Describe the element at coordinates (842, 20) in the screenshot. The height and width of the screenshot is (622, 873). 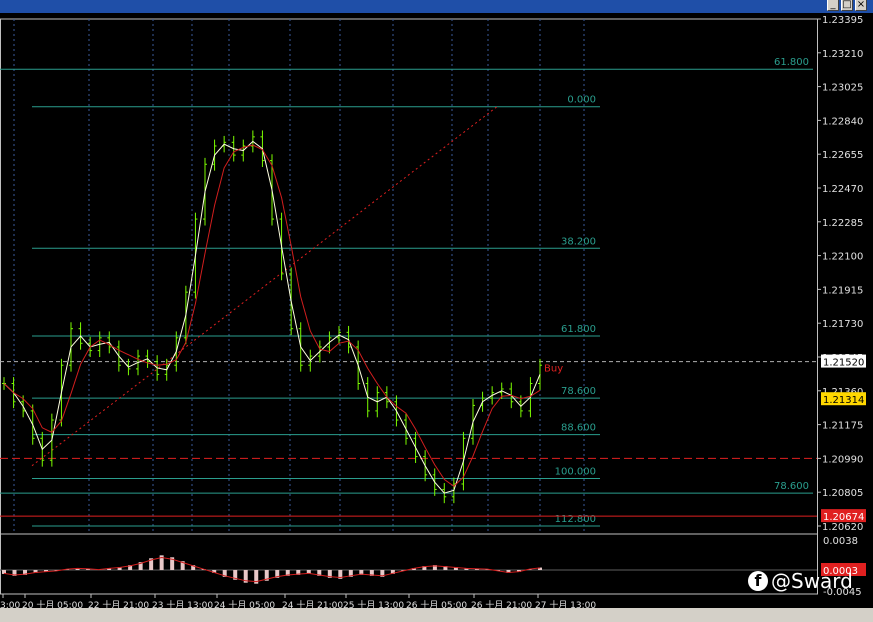
I see `price-tick-label-0: 1.23395` at that location.